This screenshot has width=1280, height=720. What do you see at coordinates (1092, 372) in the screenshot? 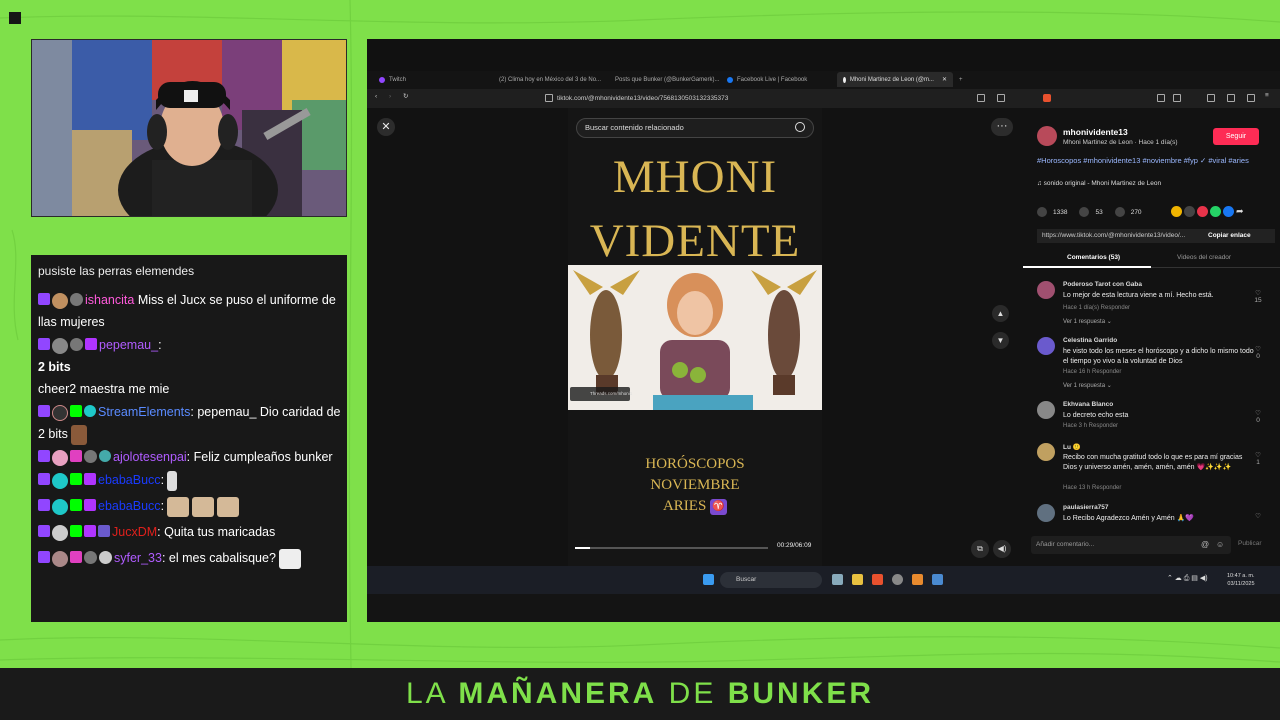
I see `comment-meta: Hace 16 h Responder` at bounding box center [1092, 372].